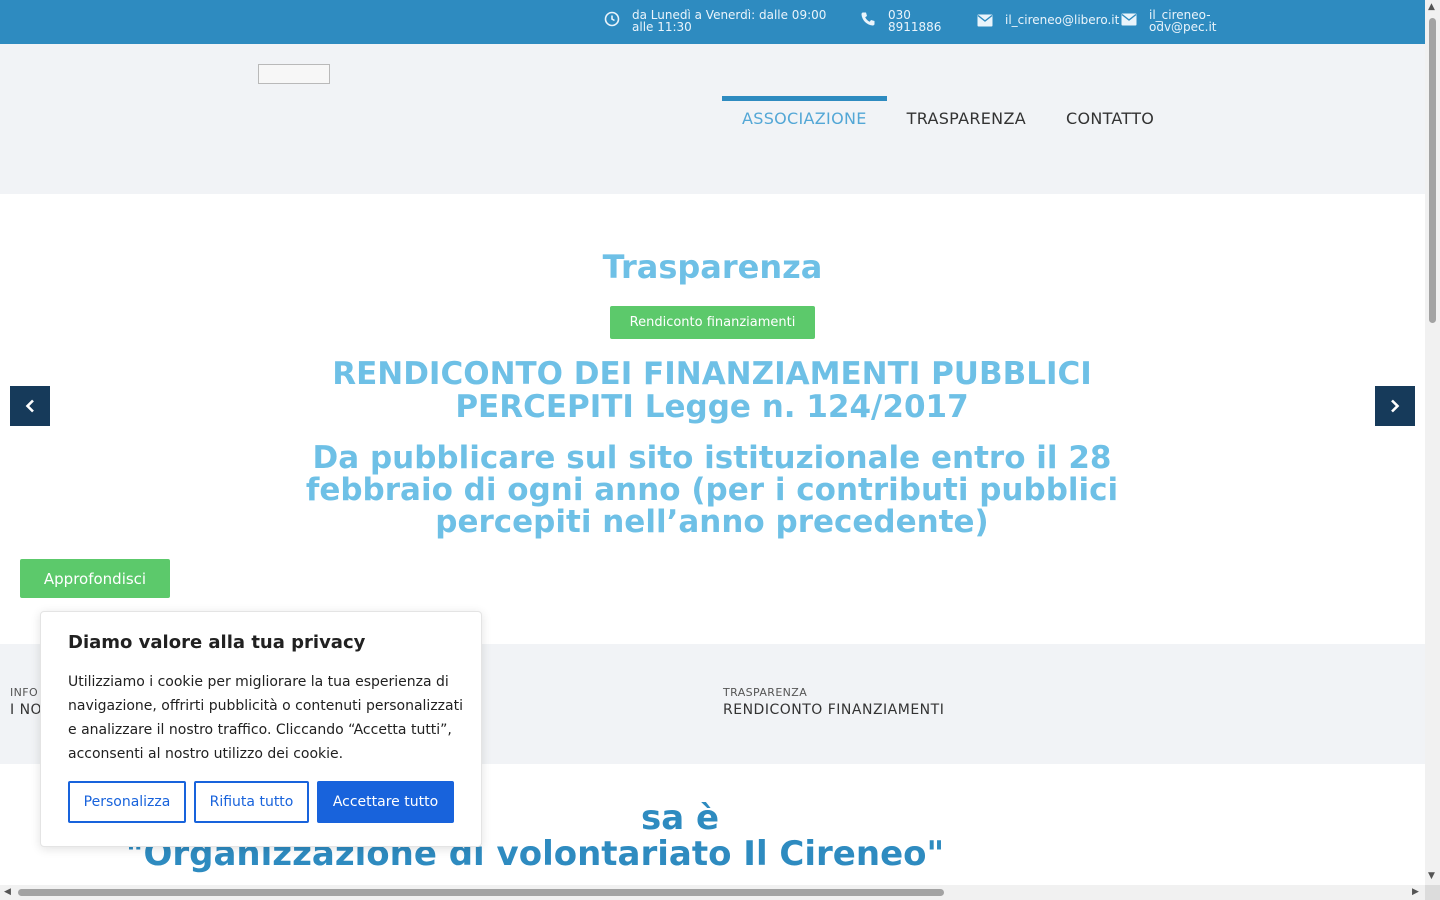 The image size is (1440, 900). Describe the element at coordinates (966, 118) in the screenshot. I see `nav-item-trasparenza: TRASPARENZA` at that location.